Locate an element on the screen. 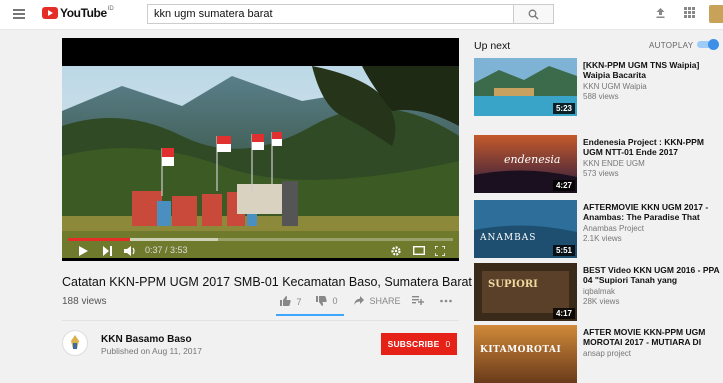  player-controls: 0:37 / 3:53 is located at coordinates (260, 249).